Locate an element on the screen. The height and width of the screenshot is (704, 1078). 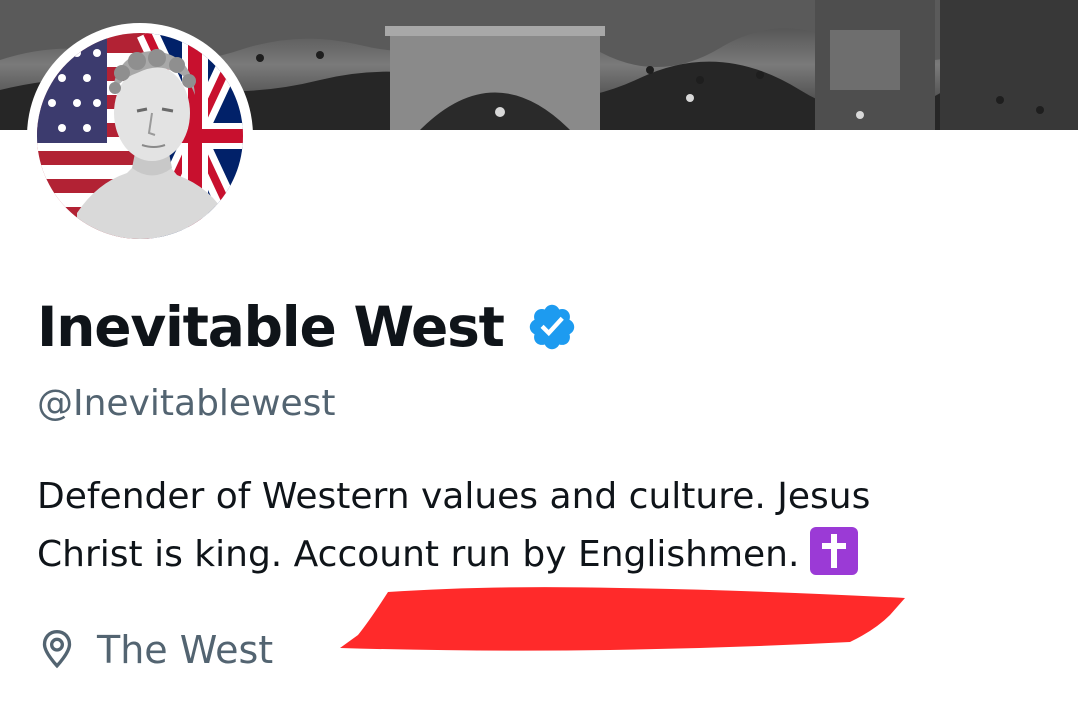
profile-handle: @Inevitablewest is located at coordinates (186, 403).